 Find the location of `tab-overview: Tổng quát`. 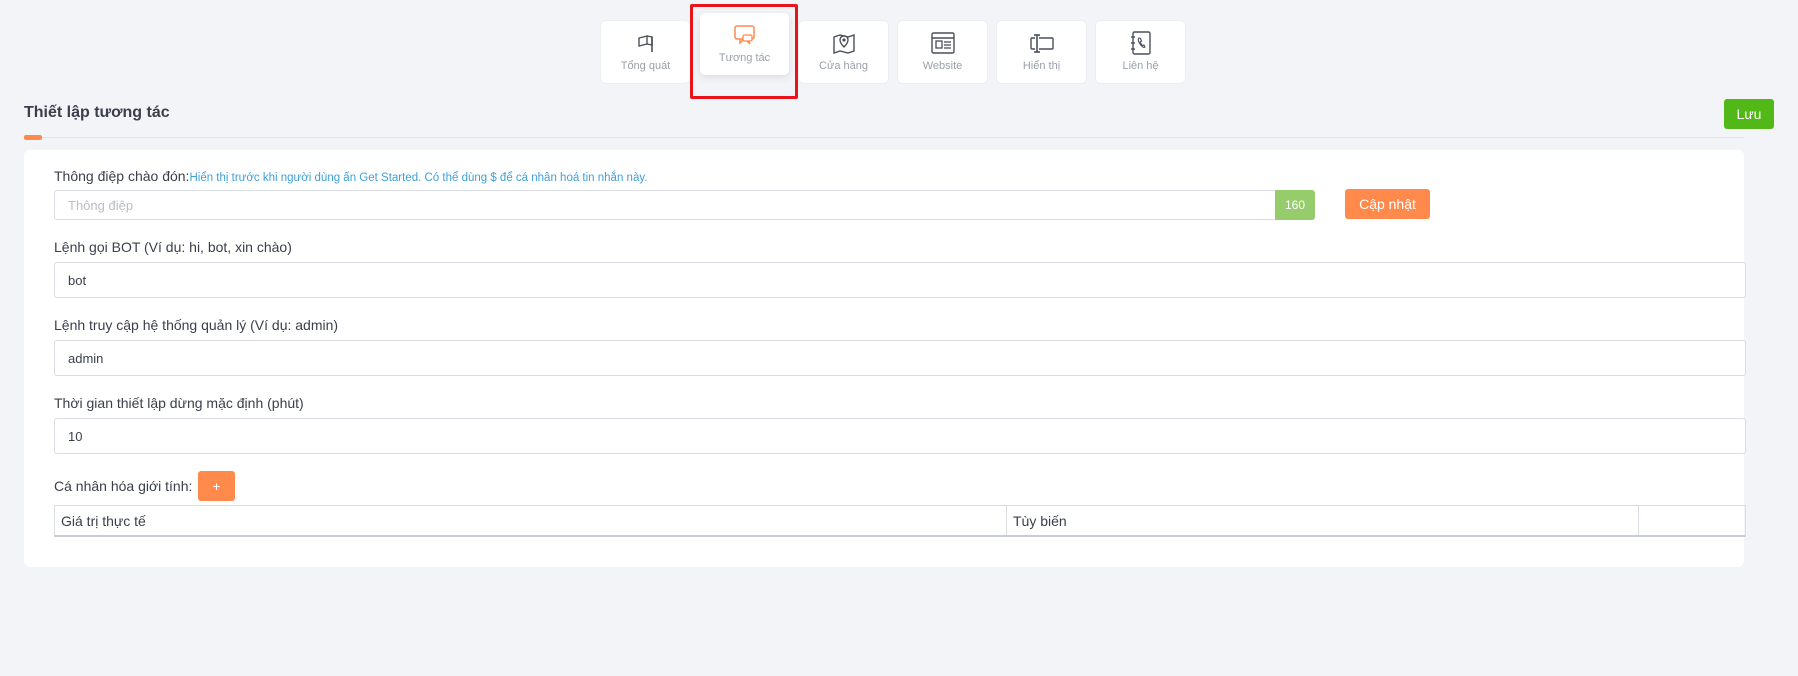

tab-overview: Tổng quát is located at coordinates (645, 52).